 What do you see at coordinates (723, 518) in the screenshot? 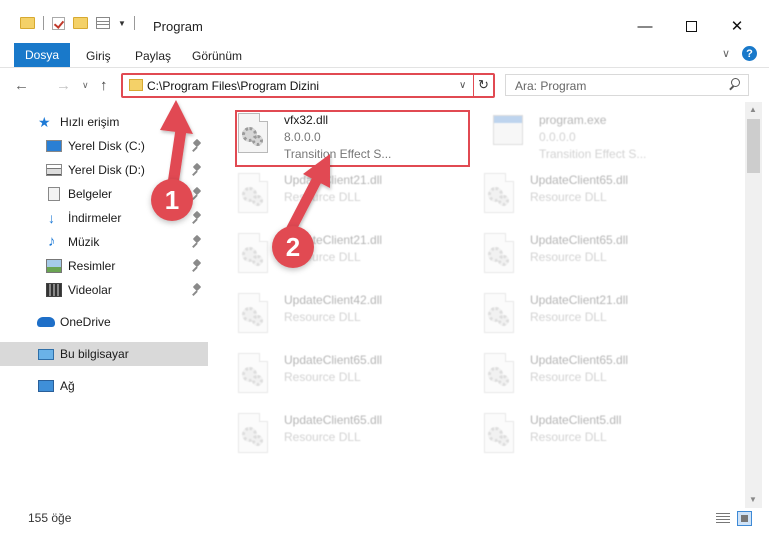
I see `details-view-icon` at bounding box center [723, 518].